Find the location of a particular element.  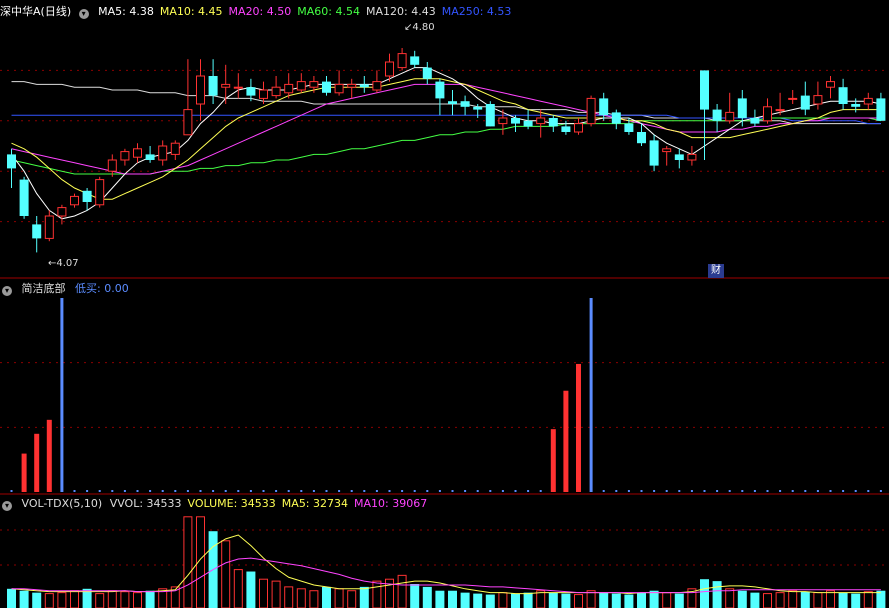

vol-legend-item-3: MA10: 39067 is located at coordinates (391, 503).